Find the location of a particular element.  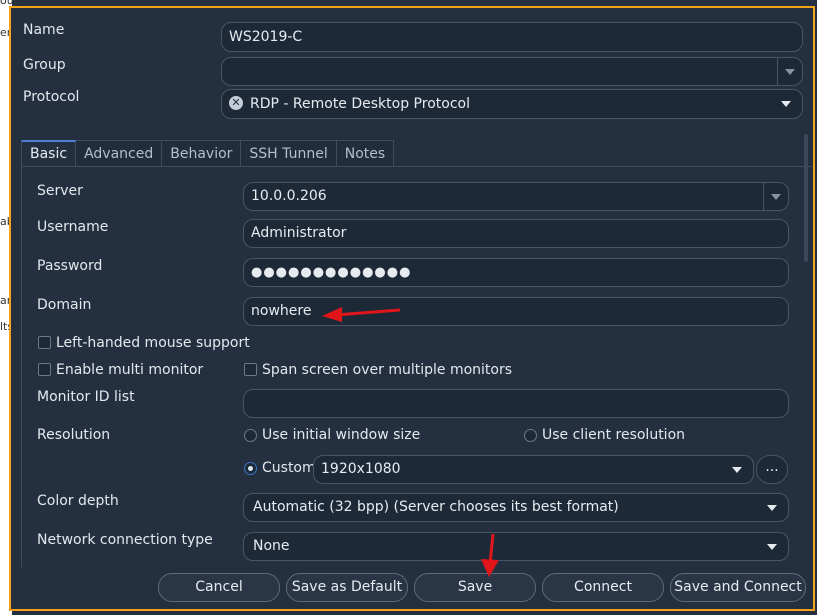

name-label: Name is located at coordinates (44, 30).